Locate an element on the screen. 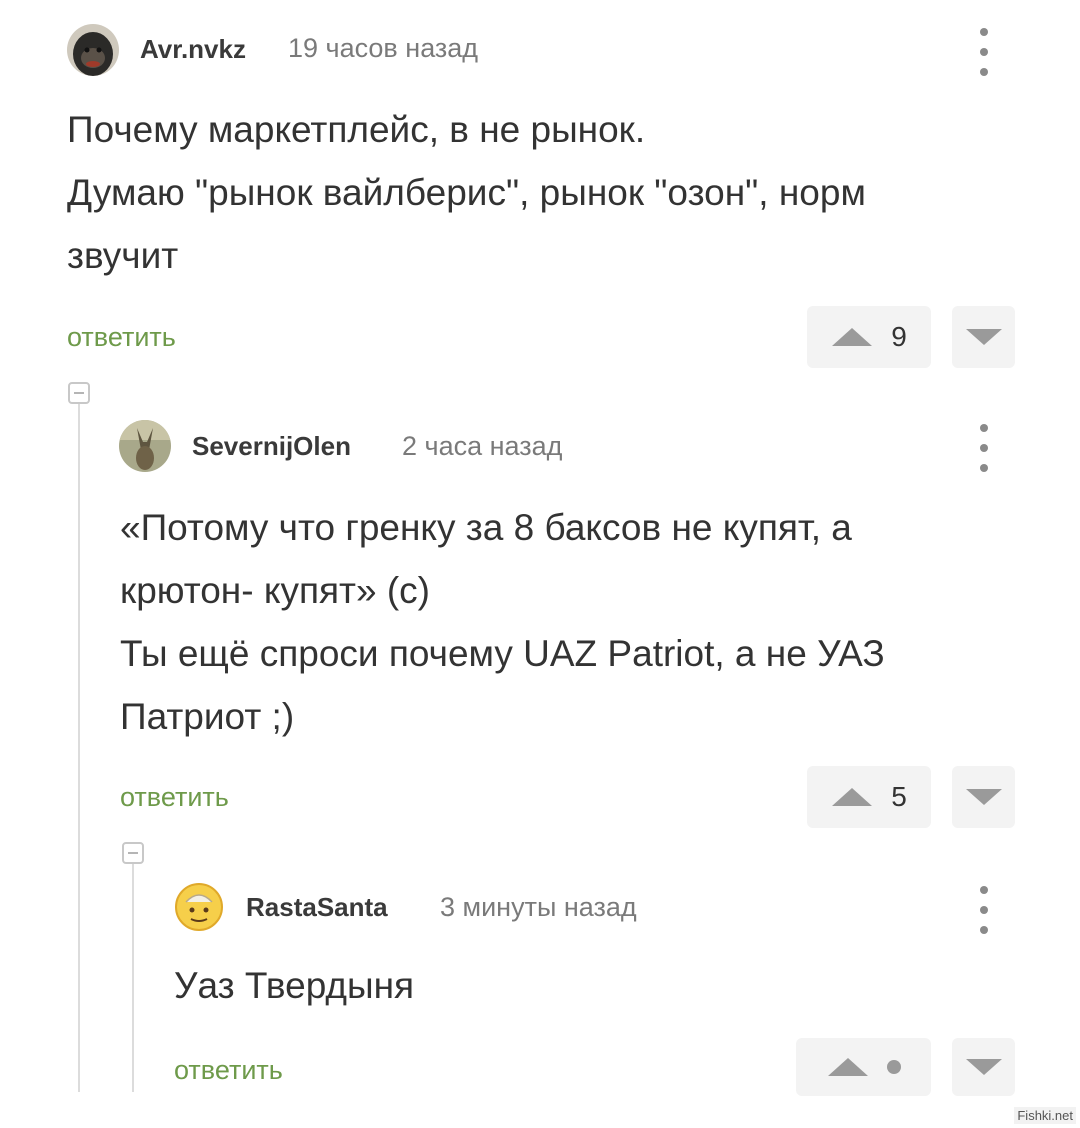 The height and width of the screenshot is (1128, 1080). upvote-button: 9 is located at coordinates (869, 337).